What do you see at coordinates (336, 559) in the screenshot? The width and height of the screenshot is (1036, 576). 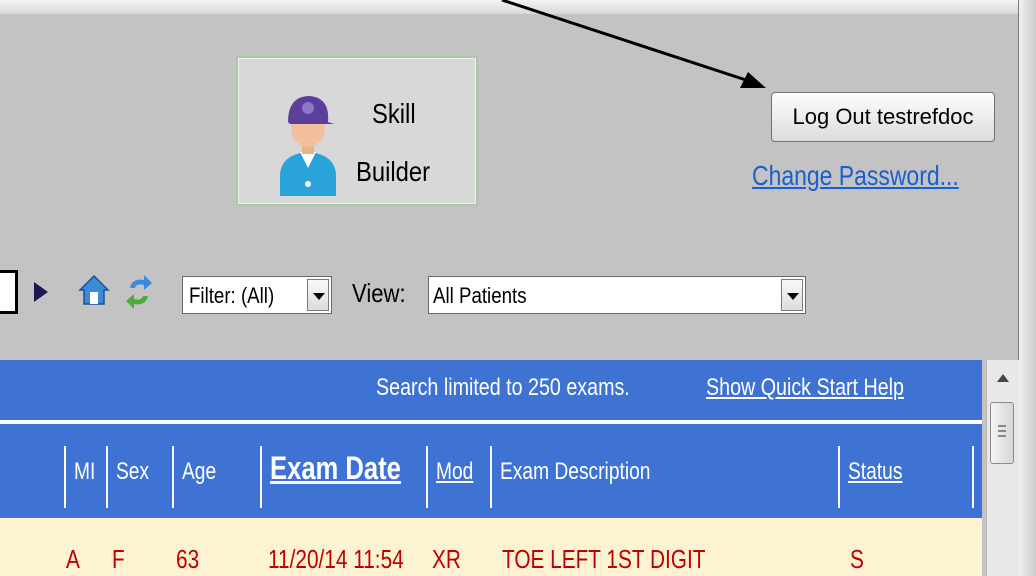 I see `cell-exam-date: 11/20/14 11:54` at bounding box center [336, 559].